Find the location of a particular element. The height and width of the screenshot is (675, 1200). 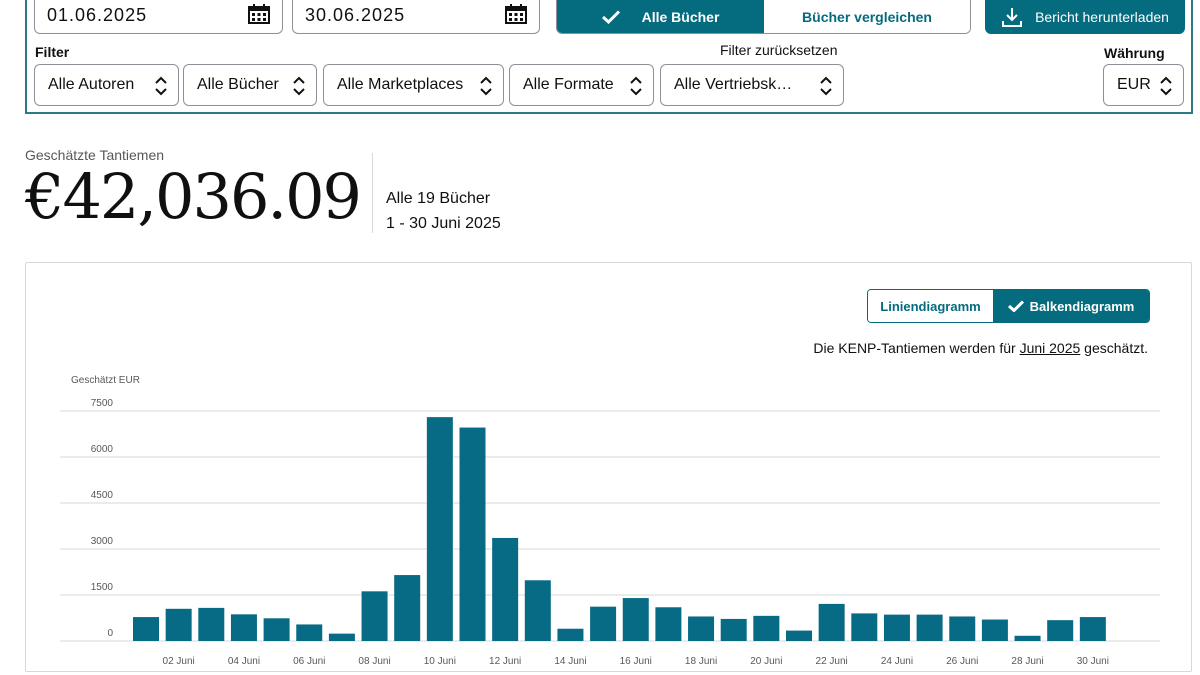

y-tick-label: 4500 is located at coordinates (102, 495).